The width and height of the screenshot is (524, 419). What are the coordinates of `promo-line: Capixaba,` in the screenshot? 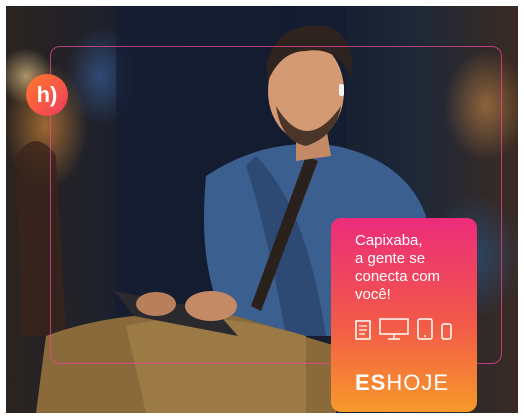 It's located at (389, 240).